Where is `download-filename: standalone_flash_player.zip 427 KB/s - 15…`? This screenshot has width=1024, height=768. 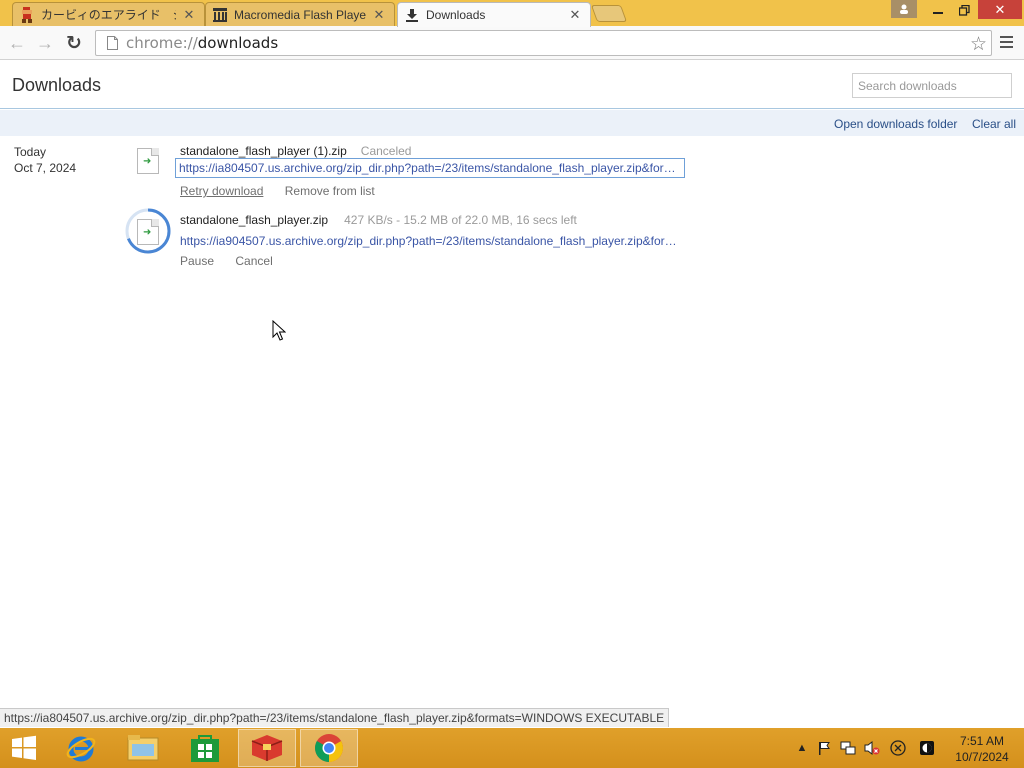
download-filename: standalone_flash_player.zip 427 KB/s - 15… is located at coordinates (378, 220).